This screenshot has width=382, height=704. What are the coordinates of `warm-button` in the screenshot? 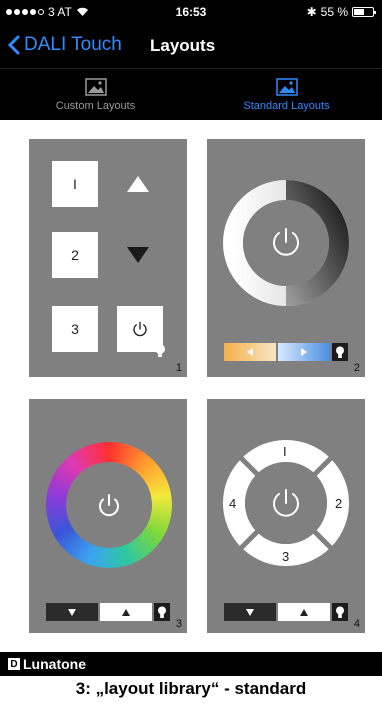 It's located at (250, 352).